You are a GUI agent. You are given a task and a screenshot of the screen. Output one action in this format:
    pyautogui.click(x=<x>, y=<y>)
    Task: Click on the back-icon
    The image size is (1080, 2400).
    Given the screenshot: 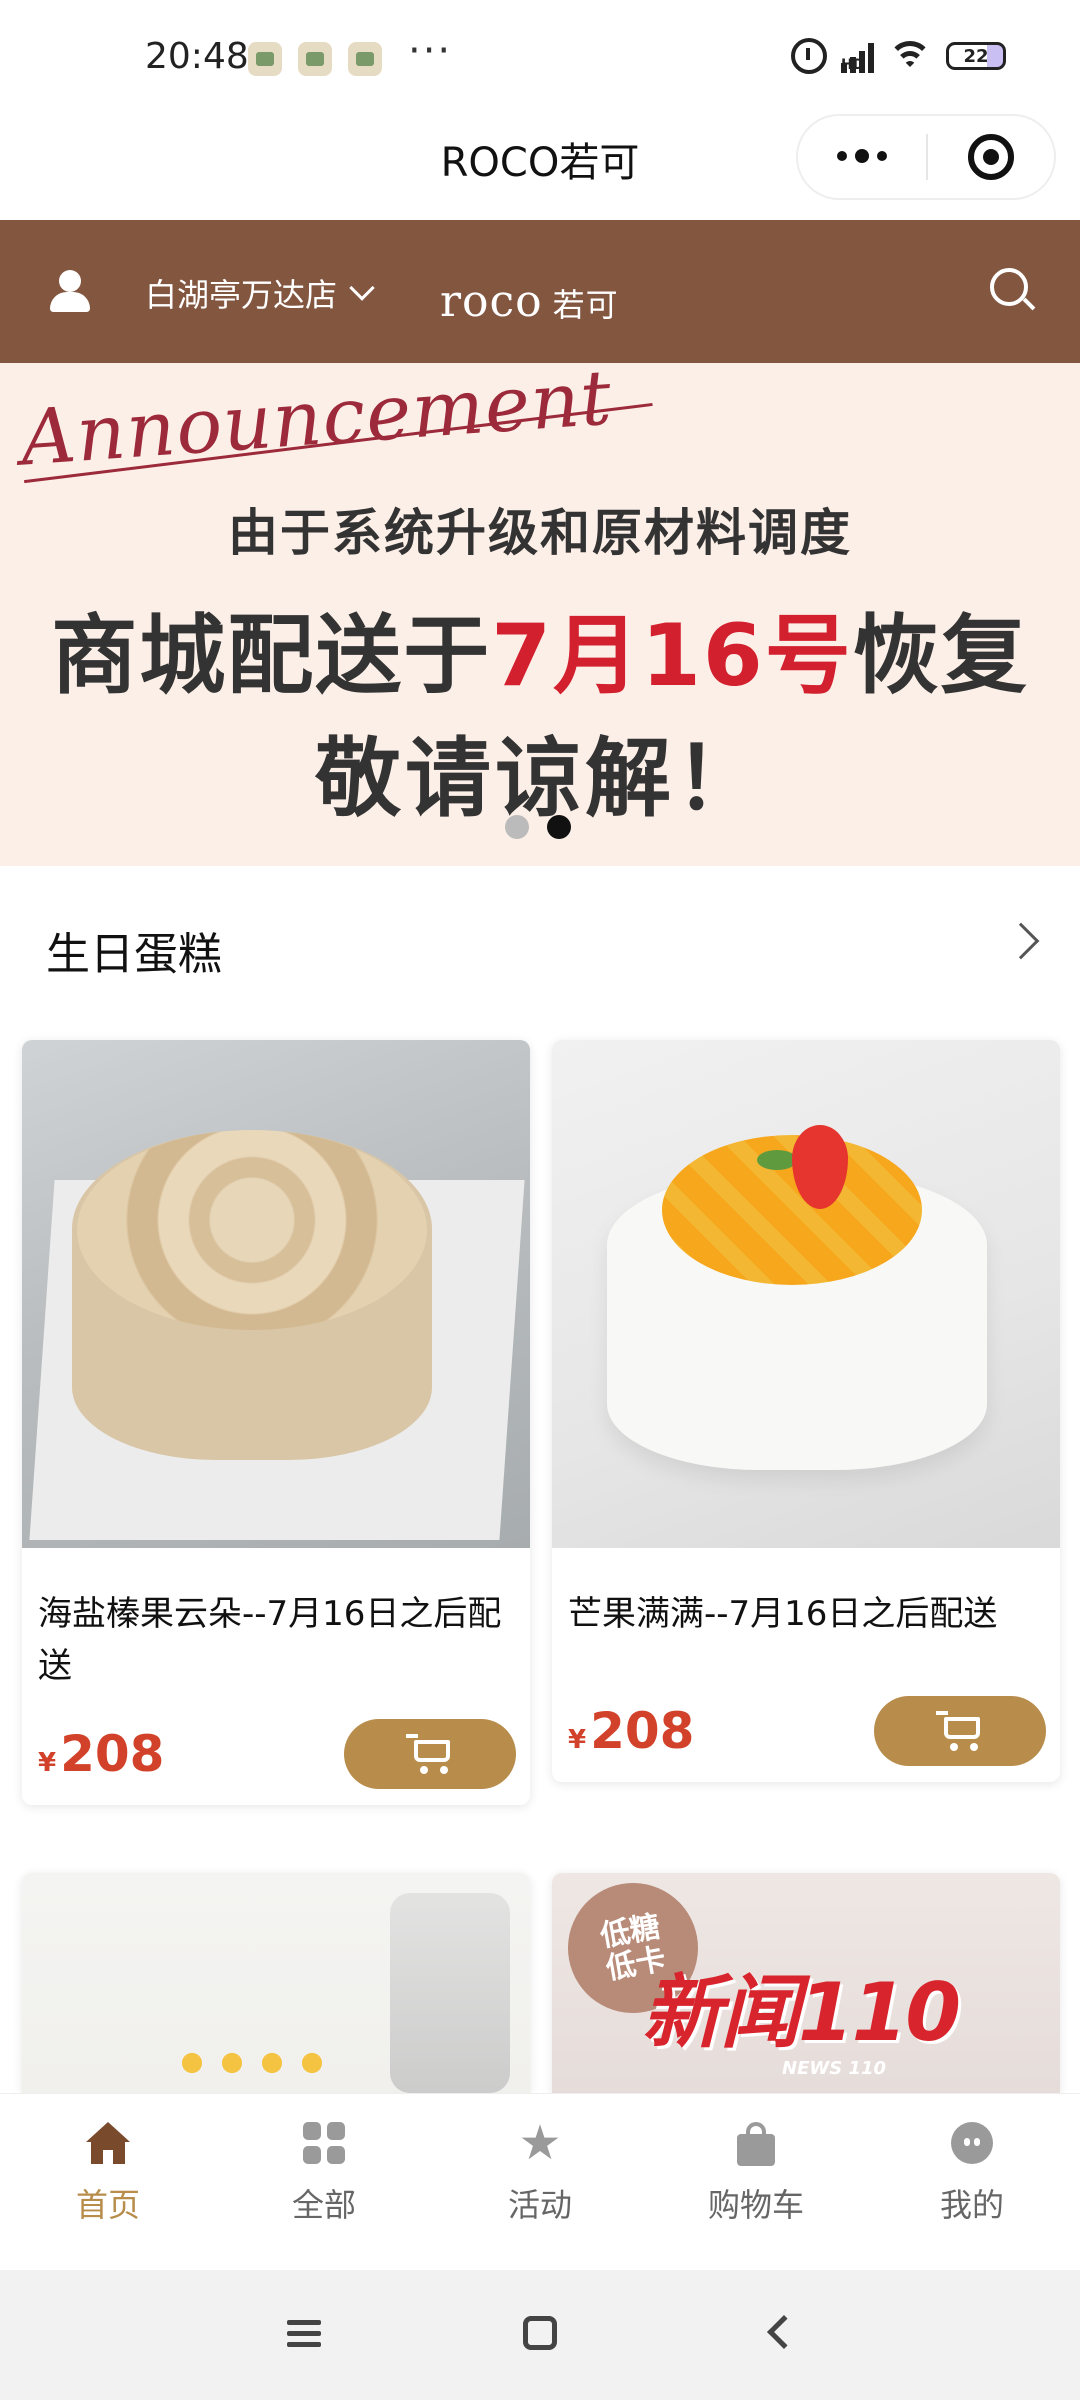 What is the action you would take?
    pyautogui.click(x=784, y=2332)
    